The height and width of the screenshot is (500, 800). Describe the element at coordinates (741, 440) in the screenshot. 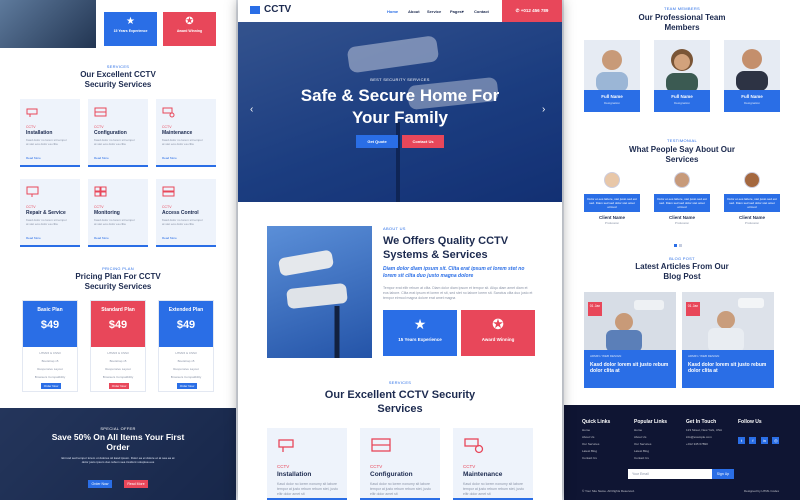

I see `twitter-icon: t` at that location.